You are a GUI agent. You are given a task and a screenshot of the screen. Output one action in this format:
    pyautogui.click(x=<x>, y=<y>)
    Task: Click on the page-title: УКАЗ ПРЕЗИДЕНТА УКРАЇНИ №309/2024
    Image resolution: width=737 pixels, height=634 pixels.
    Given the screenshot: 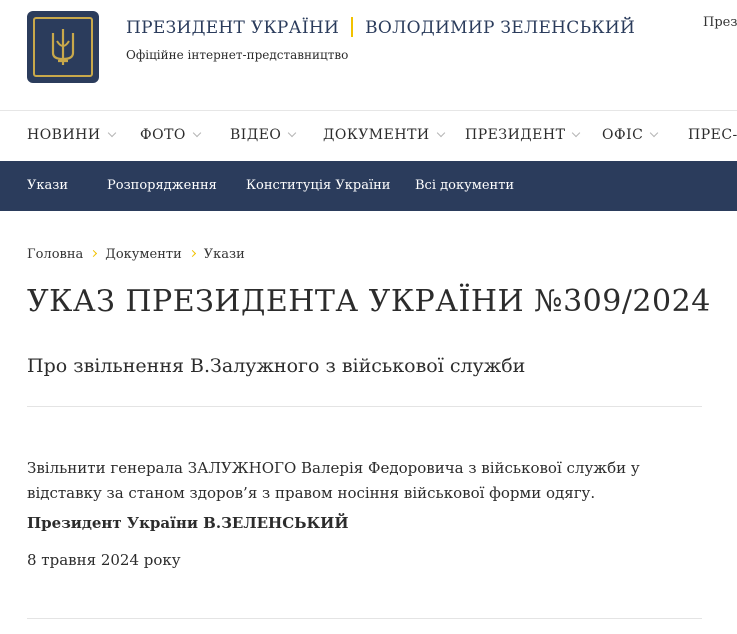 What is the action you would take?
    pyautogui.click(x=369, y=301)
    